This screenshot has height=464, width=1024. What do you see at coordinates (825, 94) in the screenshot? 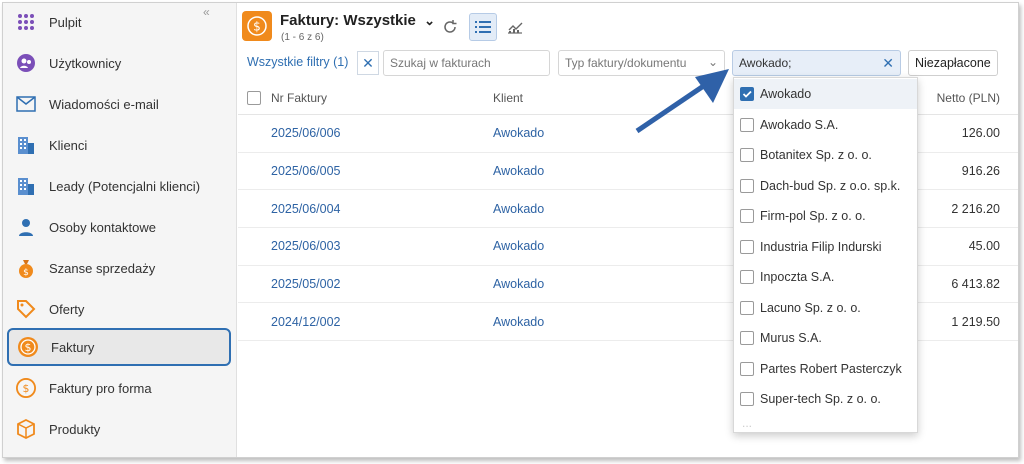
I see `dropdown-option: Awokado` at bounding box center [825, 94].